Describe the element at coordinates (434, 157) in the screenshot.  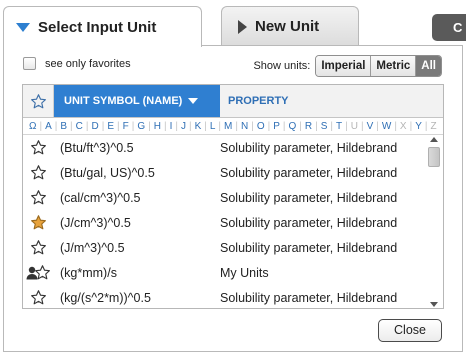
I see `scrollbar-thumb` at that location.